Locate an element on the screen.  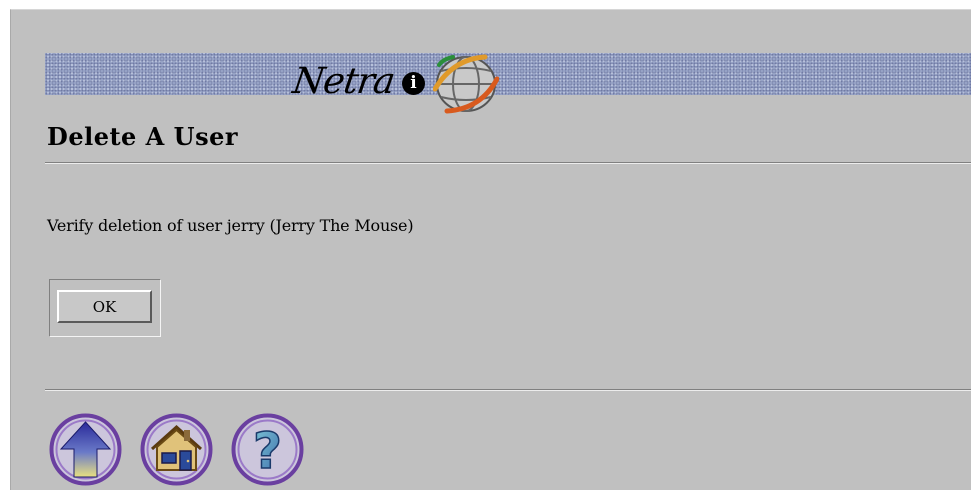
help-button: ? is located at coordinates (267, 449).